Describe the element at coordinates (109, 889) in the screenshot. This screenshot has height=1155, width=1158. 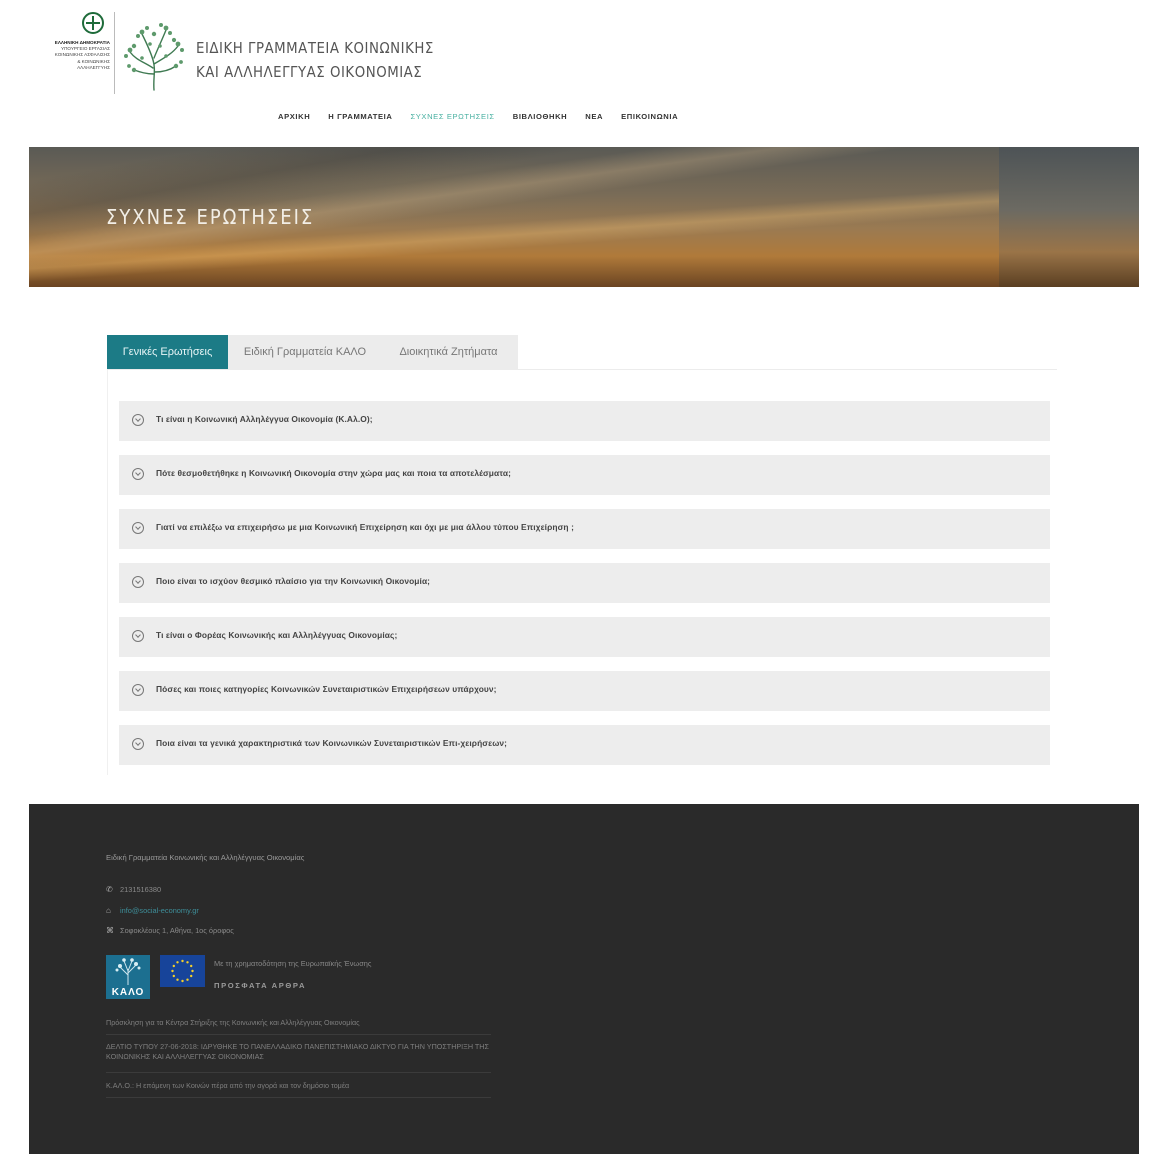
I see `phone-icon: ✆` at that location.